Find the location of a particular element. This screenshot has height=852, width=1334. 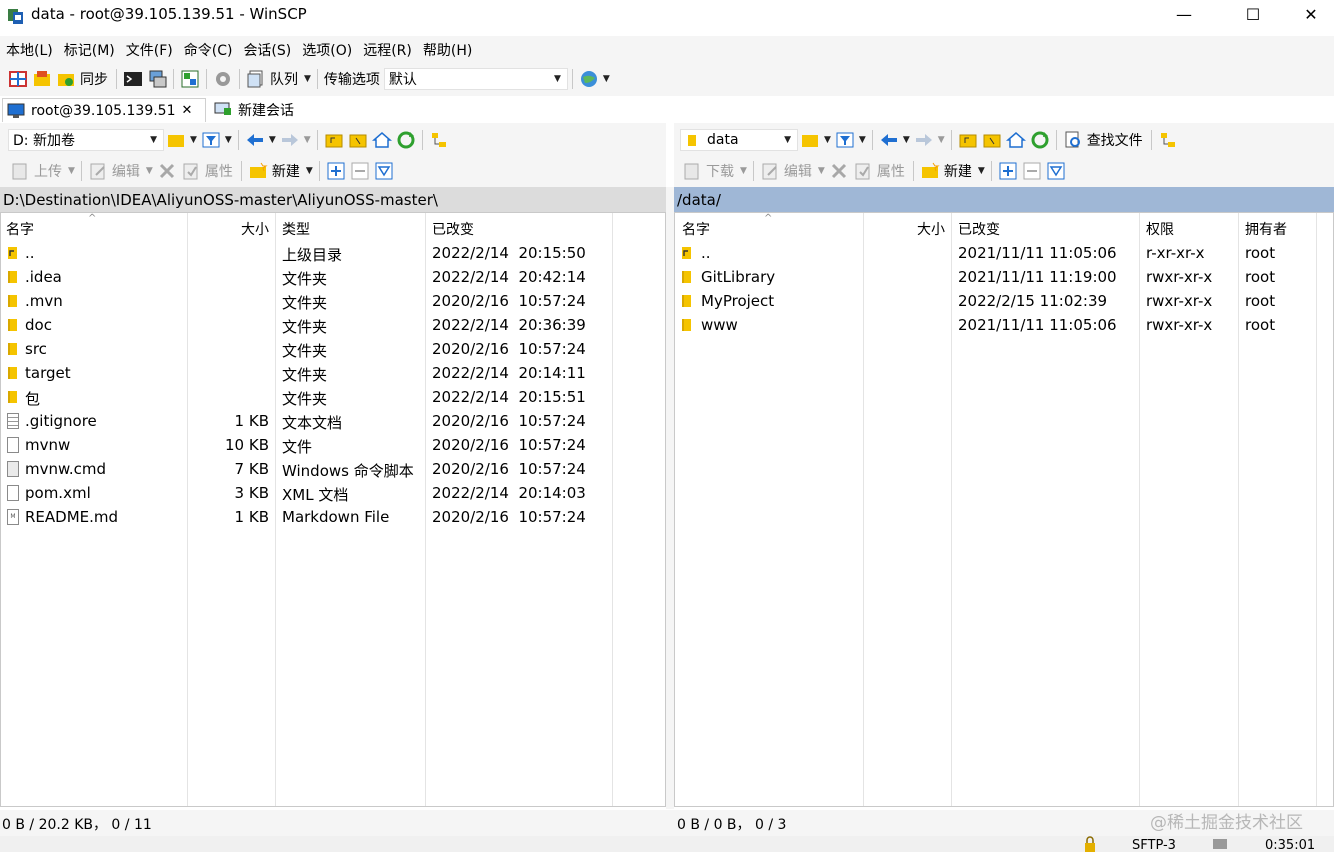

minimize-button: — is located at coordinates (1184, 15).